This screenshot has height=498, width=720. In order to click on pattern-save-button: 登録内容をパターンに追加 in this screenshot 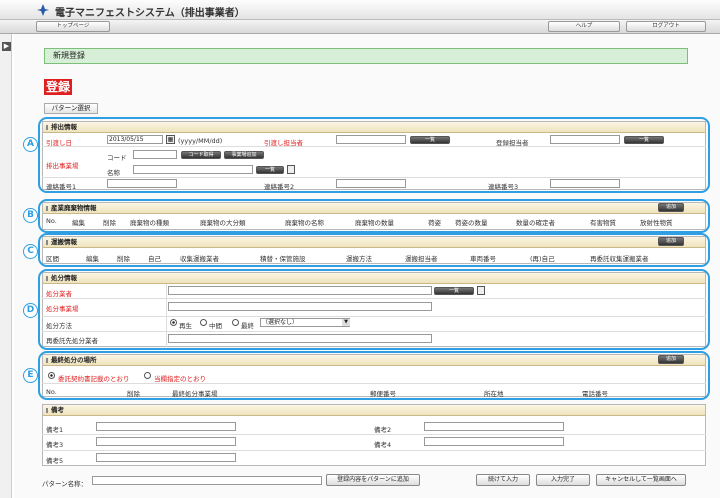, I will do `click(373, 480)`.